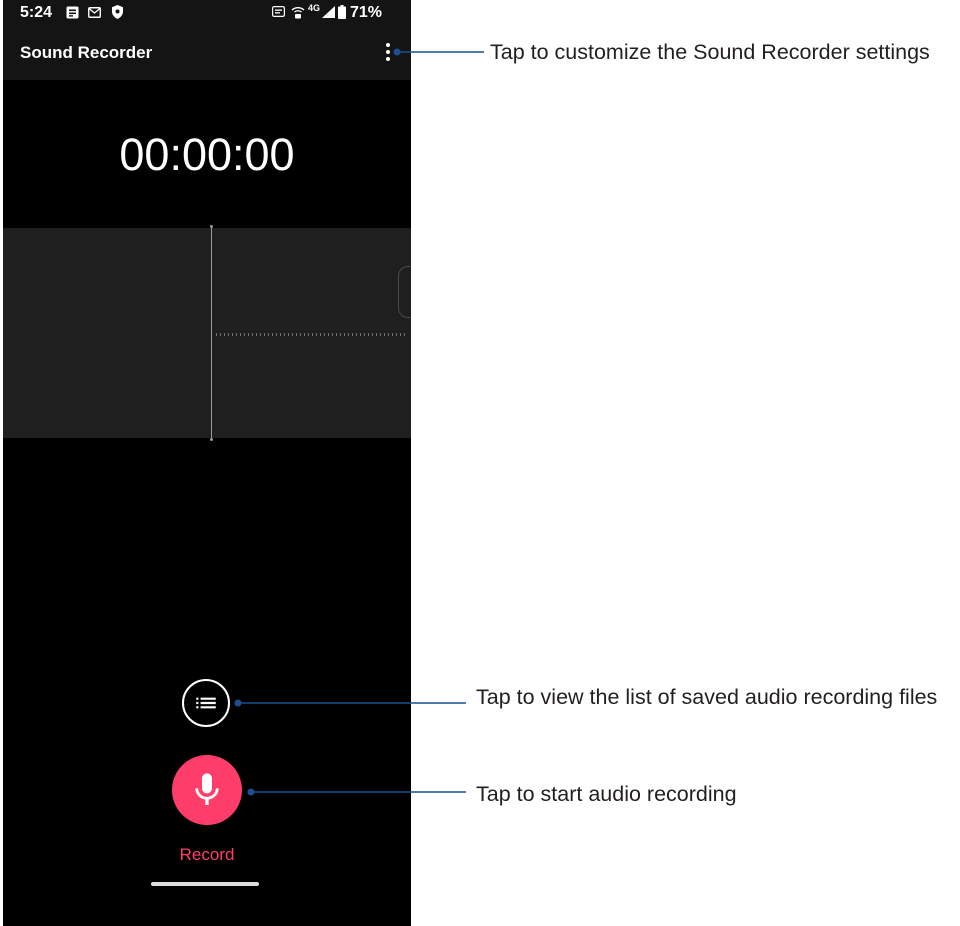 Image resolution: width=960 pixels, height=926 pixels. Describe the element at coordinates (94, 12) in the screenshot. I see `mail-icon` at that location.